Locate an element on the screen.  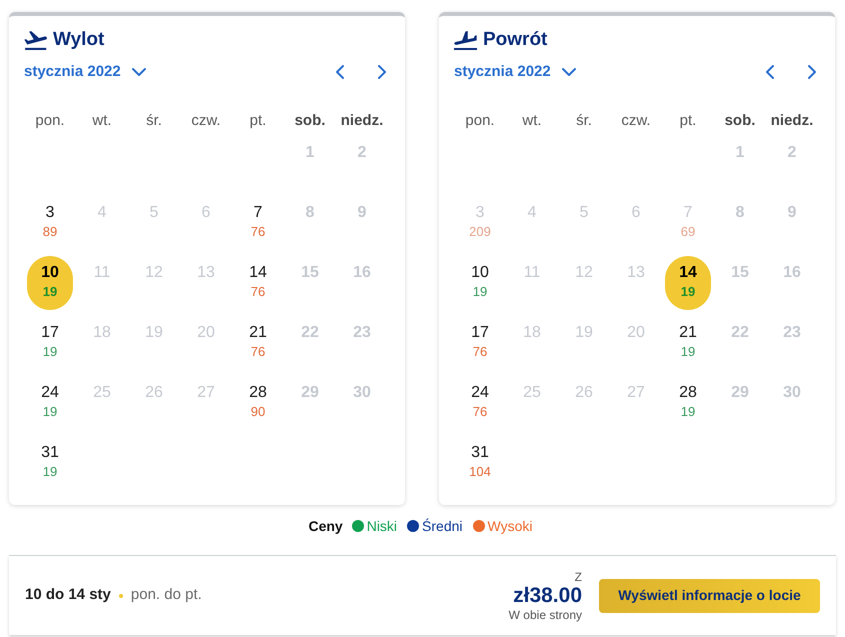
day-cell: 14 19 is located at coordinates (688, 283).